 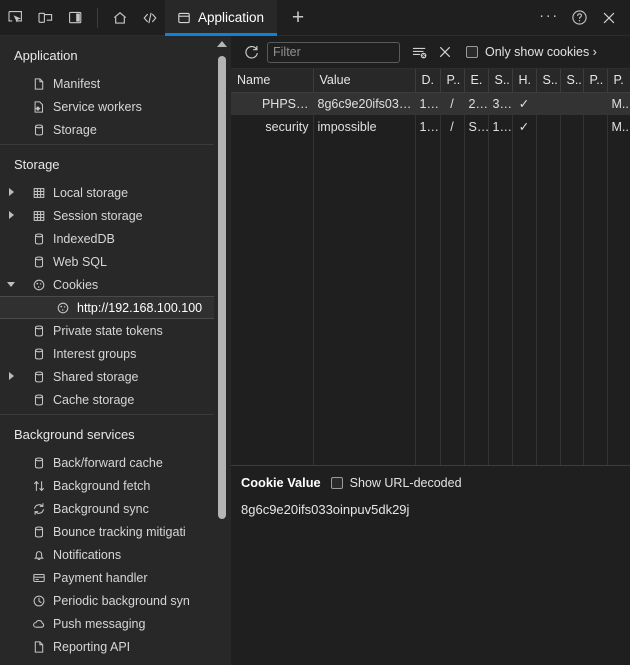 I want to click on sidebar-item-indexeddb: IndexedDB, so click(x=107, y=238).